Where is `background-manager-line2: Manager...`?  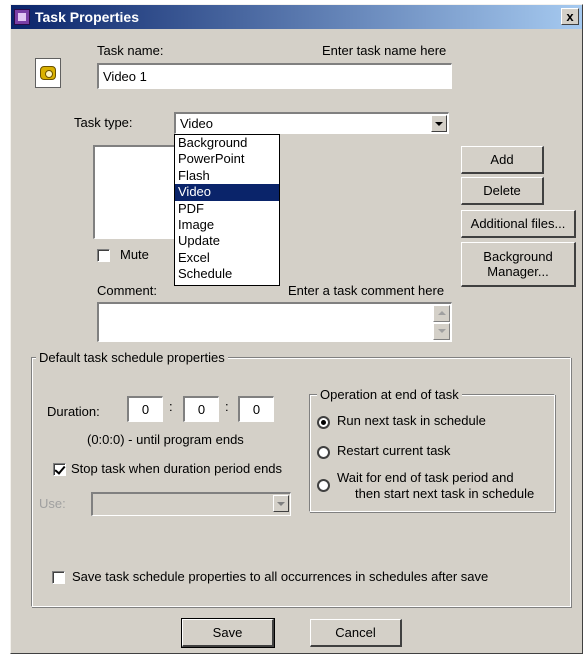
background-manager-line2: Manager... is located at coordinates (518, 271).